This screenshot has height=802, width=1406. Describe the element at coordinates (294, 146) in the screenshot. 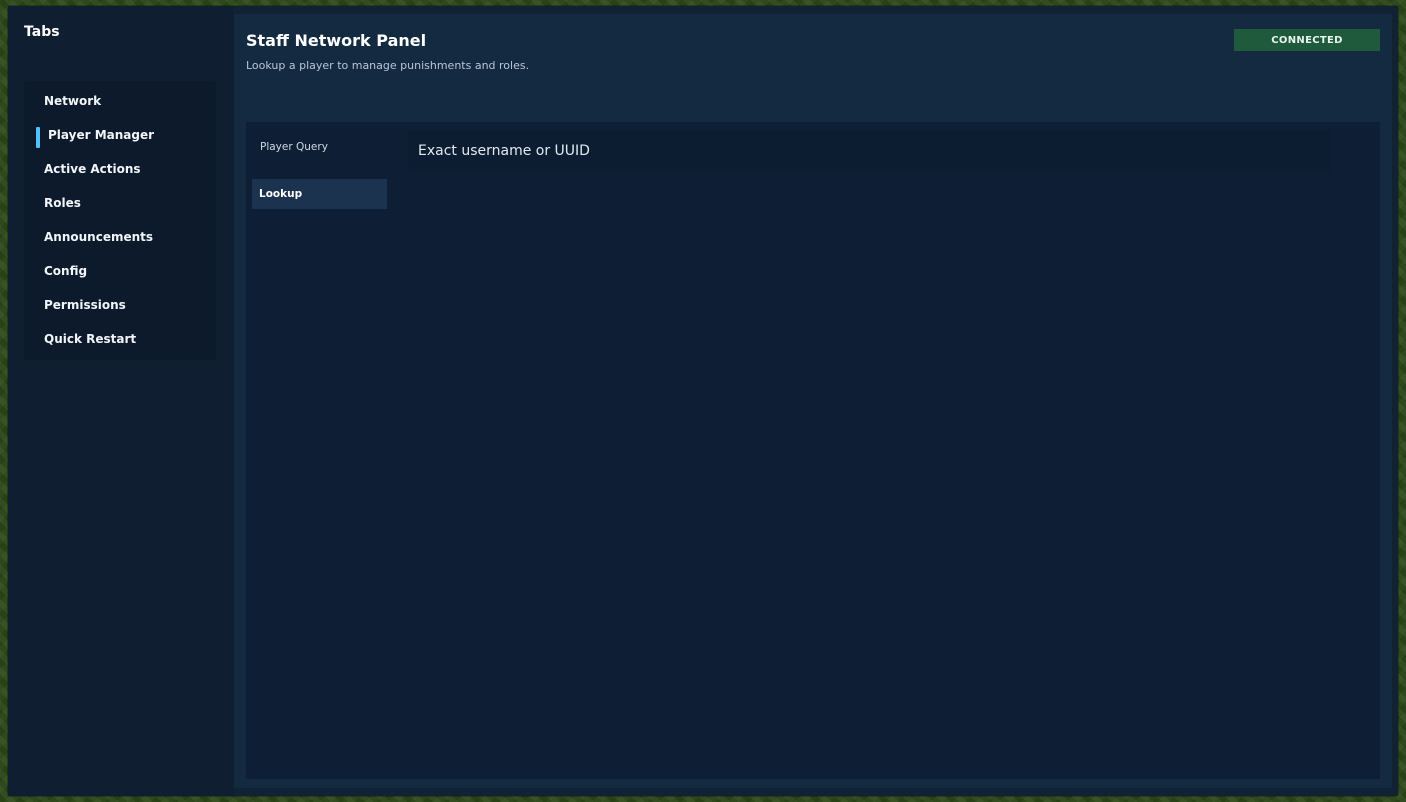

I see `subnav-section-label: Player Query` at that location.